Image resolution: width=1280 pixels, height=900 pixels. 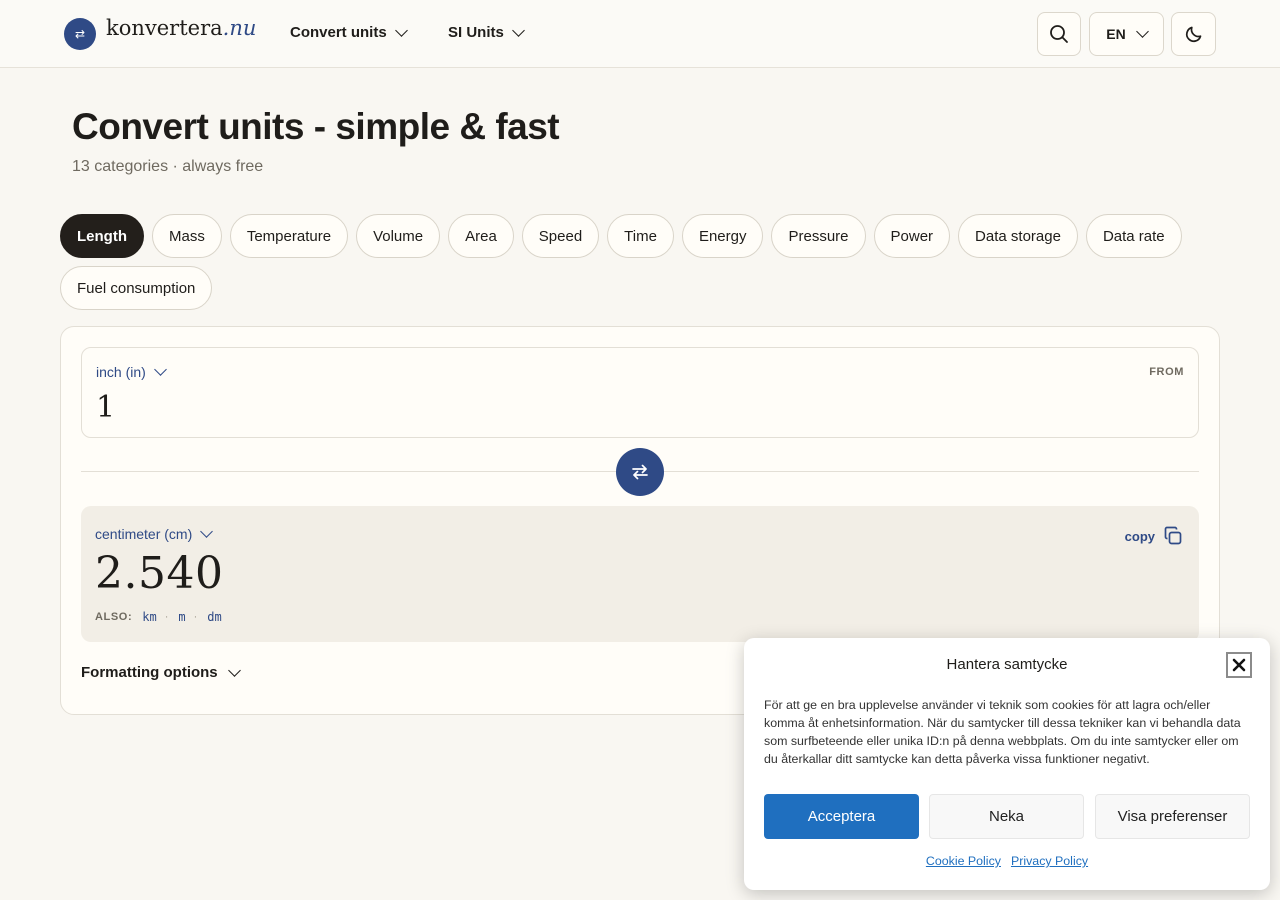 What do you see at coordinates (159, 573) in the screenshot?
I see `result-value: 2.540` at bounding box center [159, 573].